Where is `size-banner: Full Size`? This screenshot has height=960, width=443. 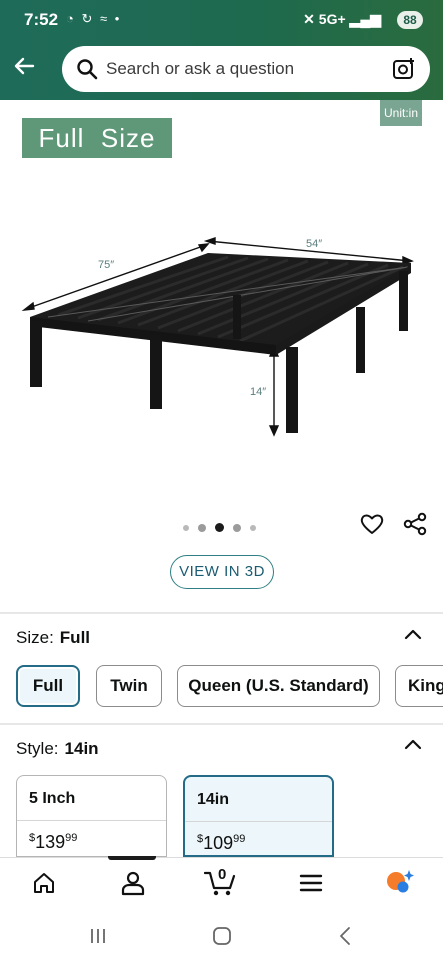
size-banner: Full Size is located at coordinates (97, 138).